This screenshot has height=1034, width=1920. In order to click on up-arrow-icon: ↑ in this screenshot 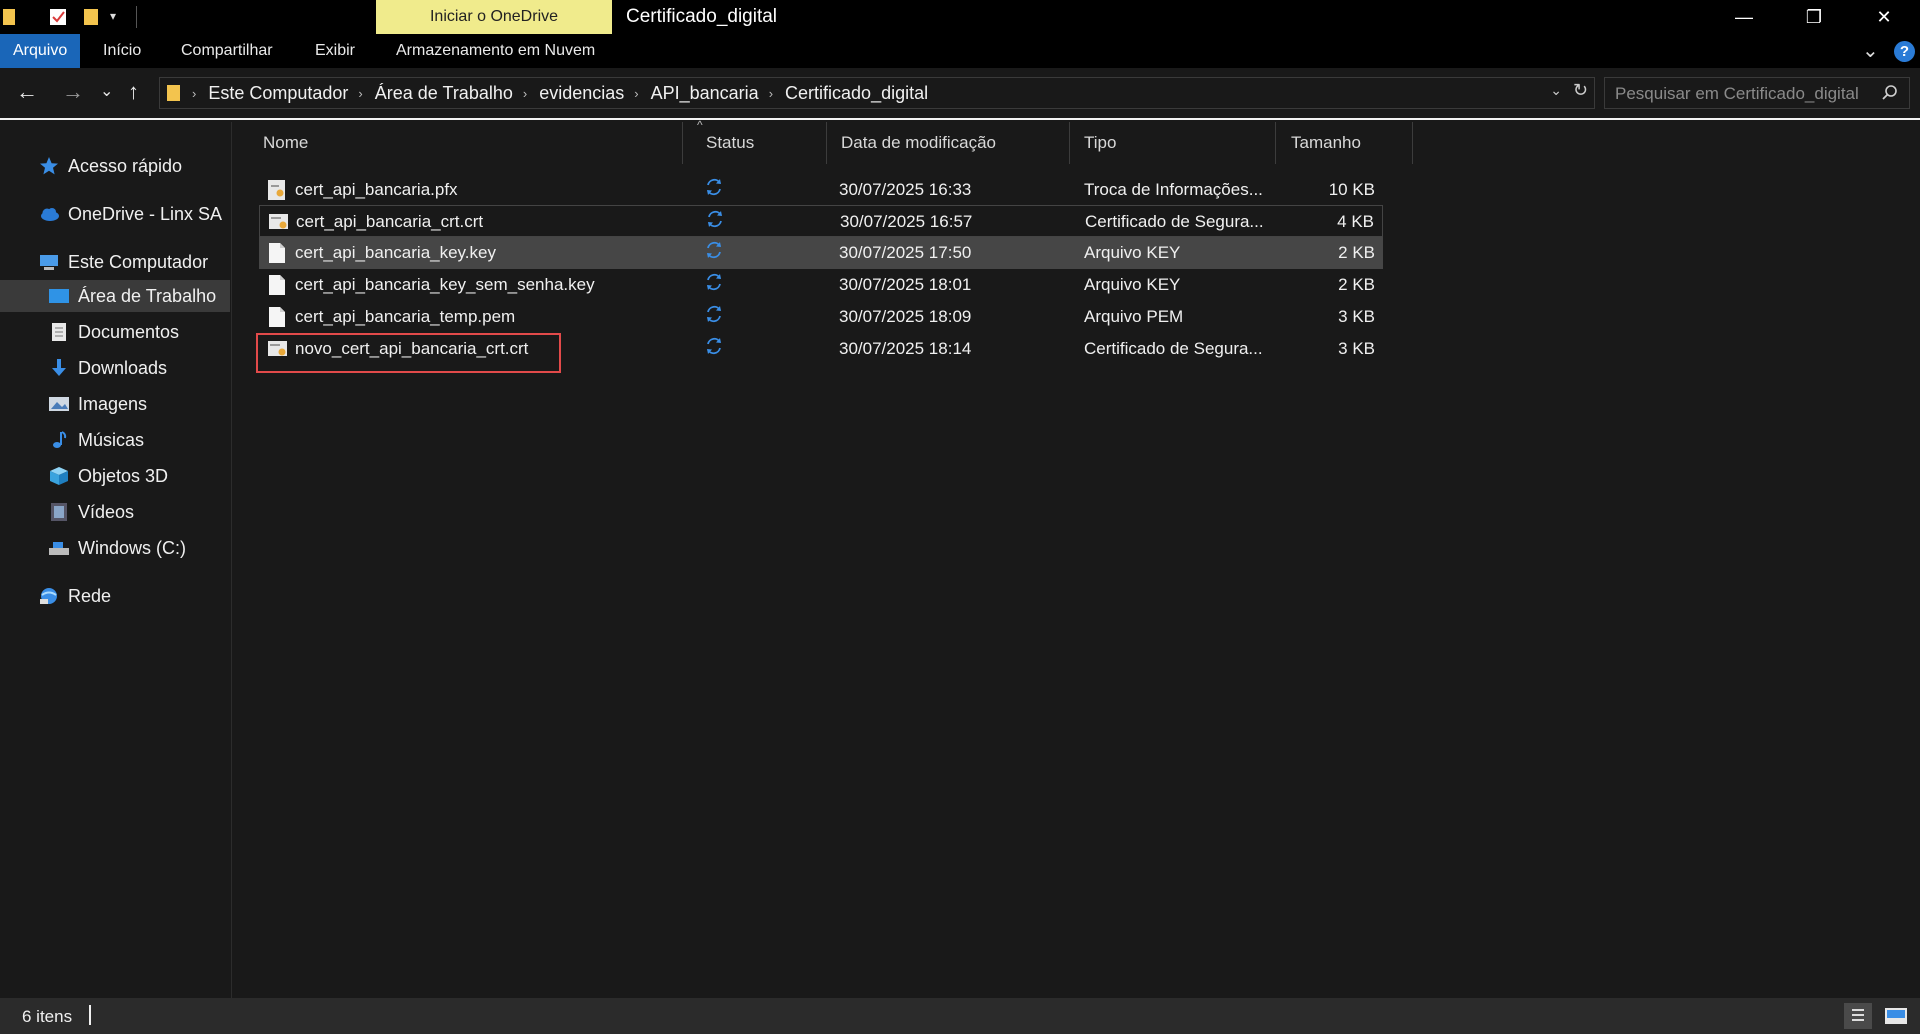, I will do `click(133, 92)`.